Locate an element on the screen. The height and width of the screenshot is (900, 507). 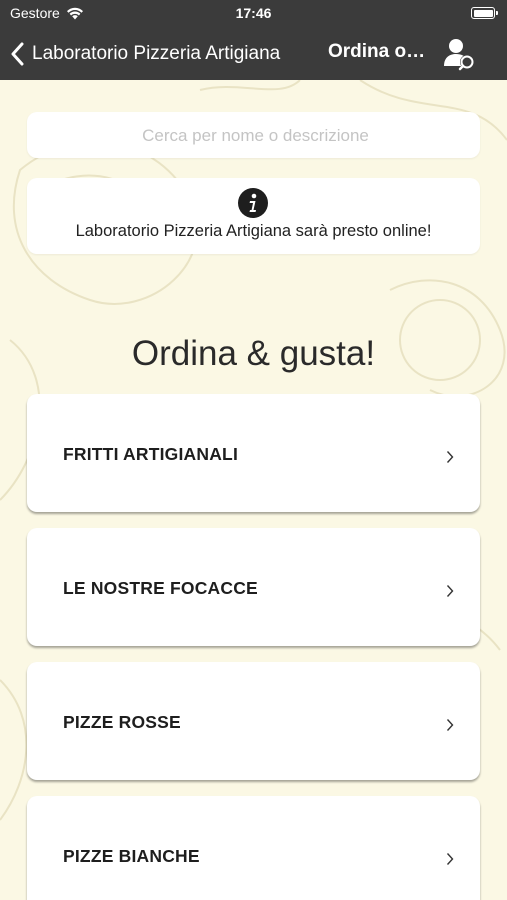
back-button: Laboratorio Pizzeria Artigiana is located at coordinates (145, 54).